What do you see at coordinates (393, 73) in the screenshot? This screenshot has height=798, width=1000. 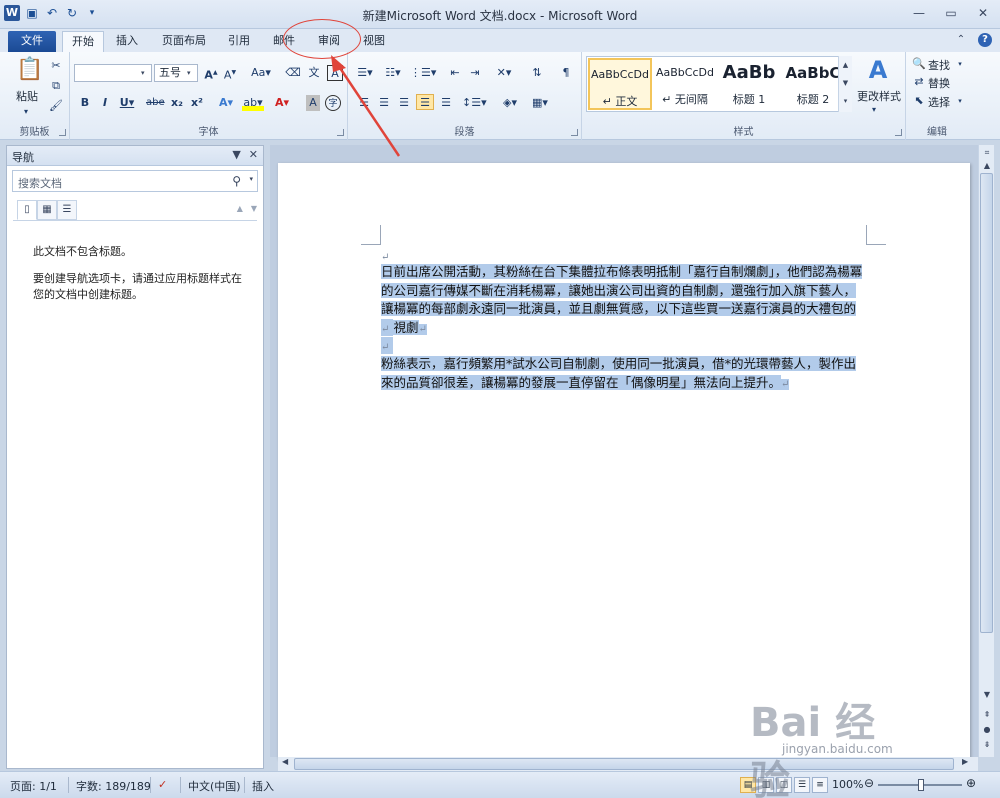 I see `numbering-icon: ☷▾` at bounding box center [393, 73].